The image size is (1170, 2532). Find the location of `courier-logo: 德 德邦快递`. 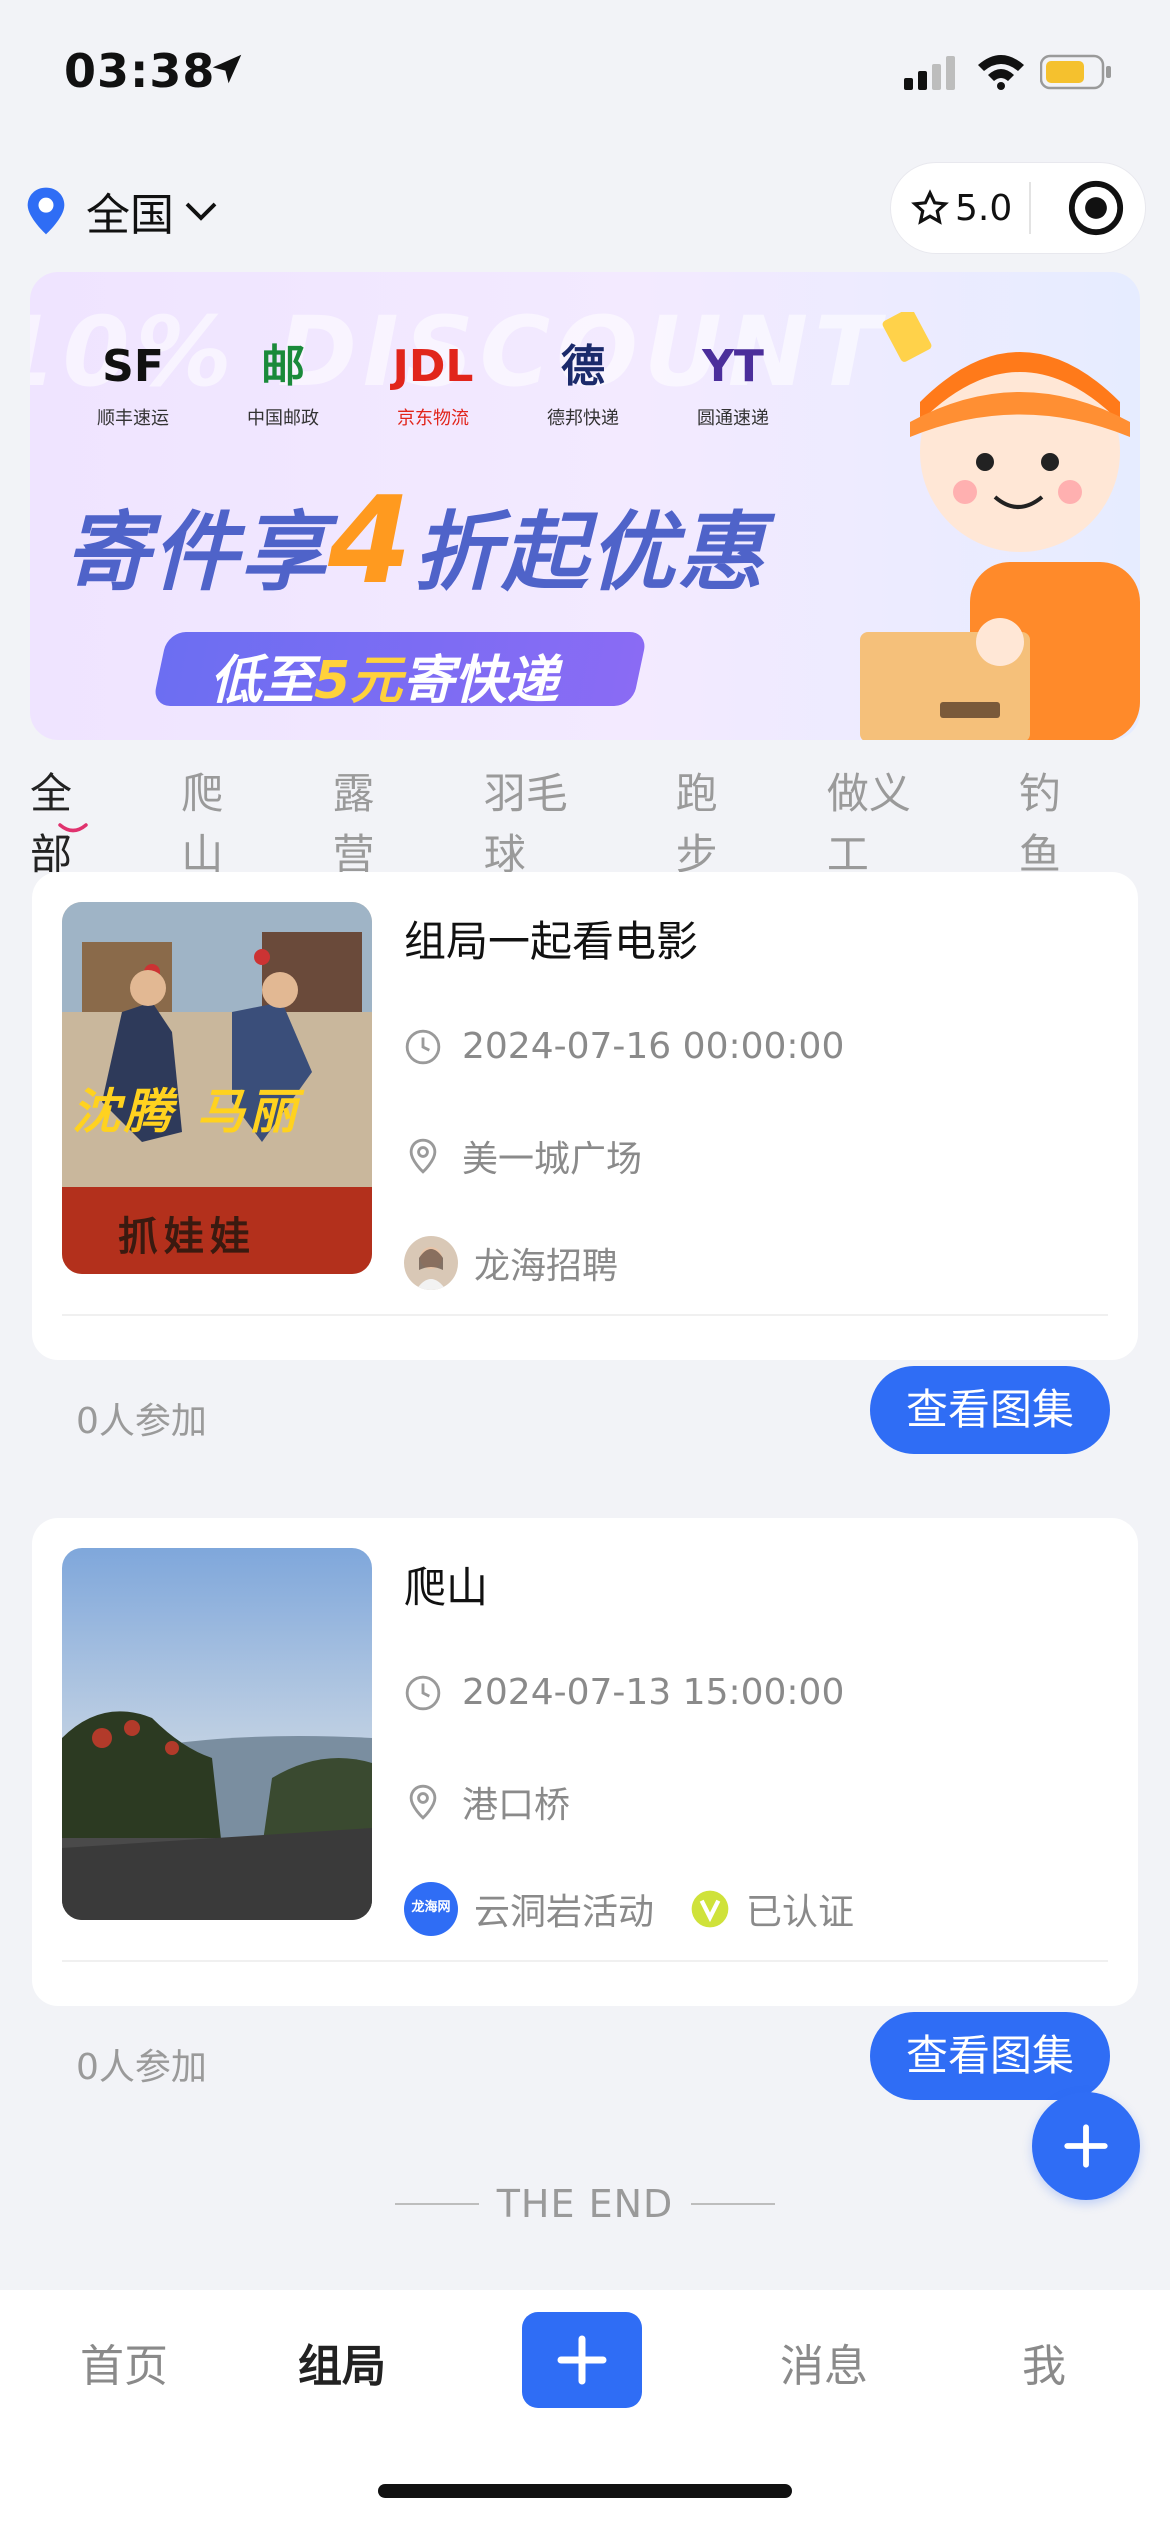

courier-logo: 德 德邦快递 is located at coordinates (583, 382).